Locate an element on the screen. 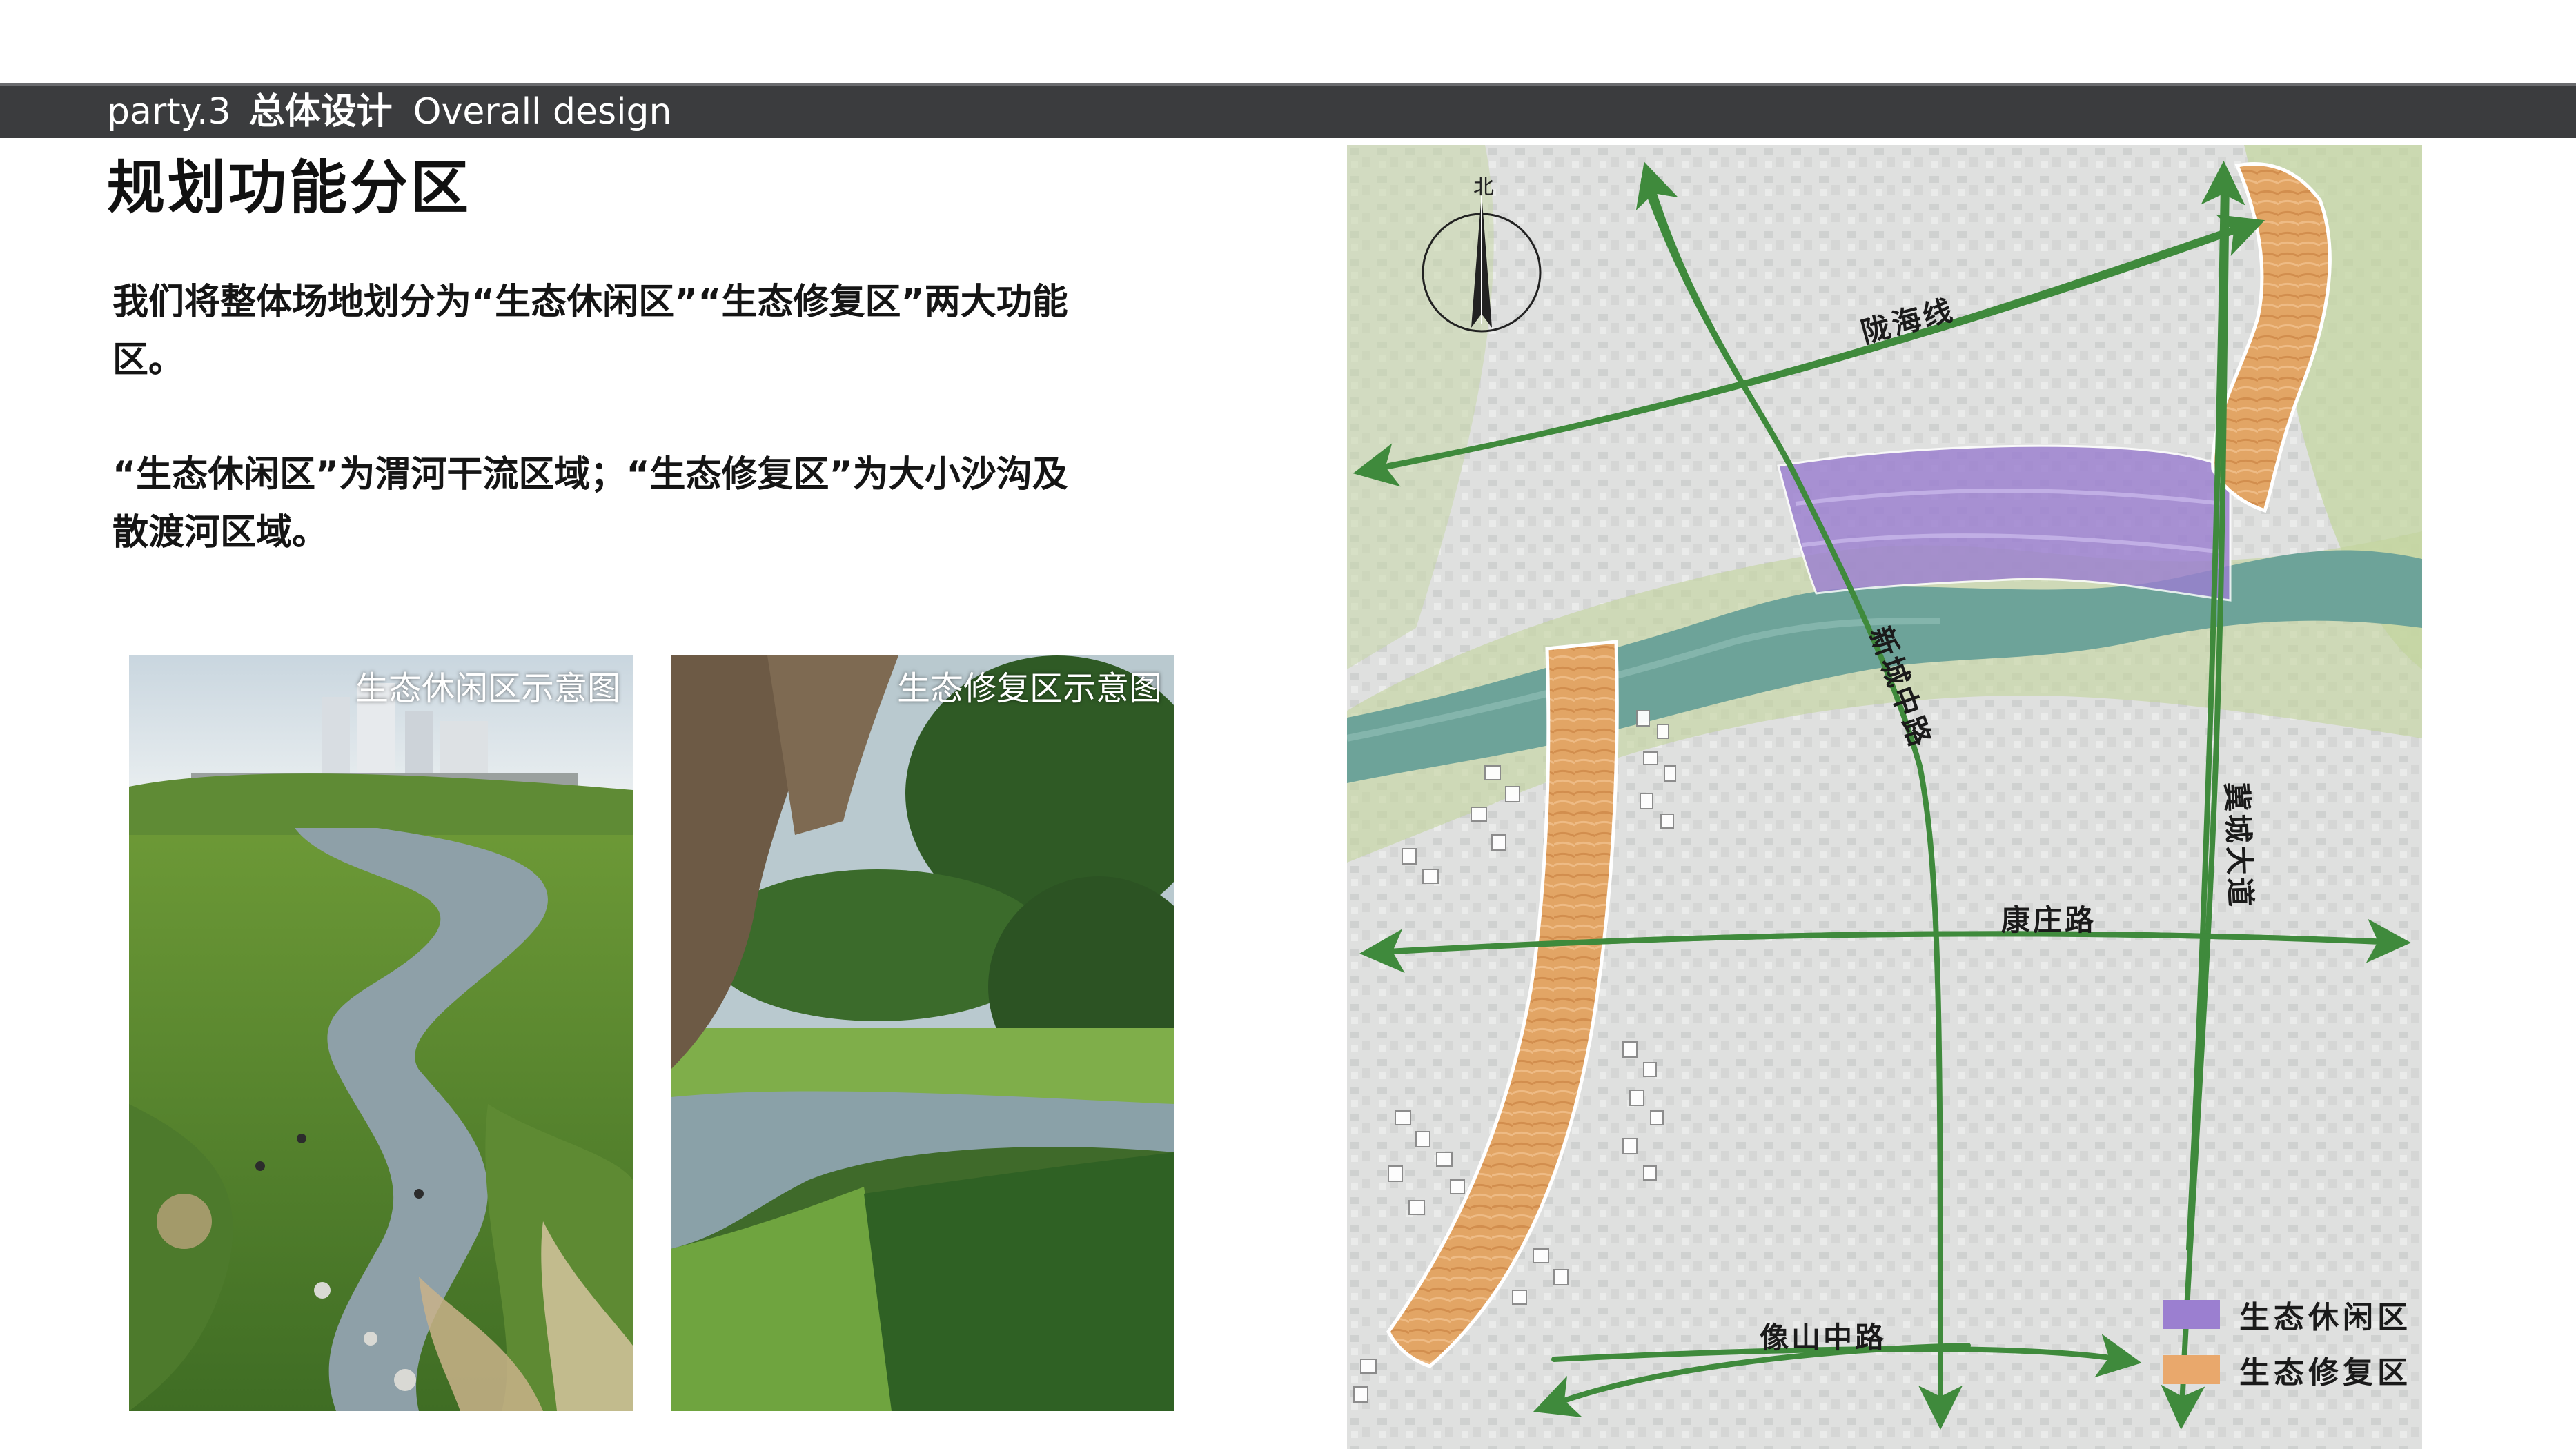 This screenshot has height=1449, width=2576. eco-restoration-illustration is located at coordinates (922, 1033).